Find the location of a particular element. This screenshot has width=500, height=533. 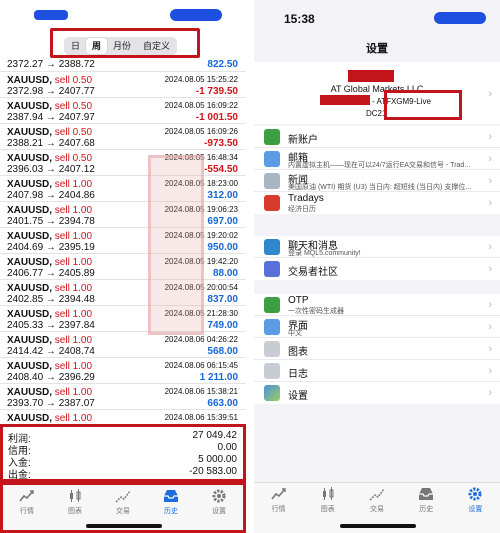

summary-row: 信用: 0.00 is located at coordinates (123, 449).